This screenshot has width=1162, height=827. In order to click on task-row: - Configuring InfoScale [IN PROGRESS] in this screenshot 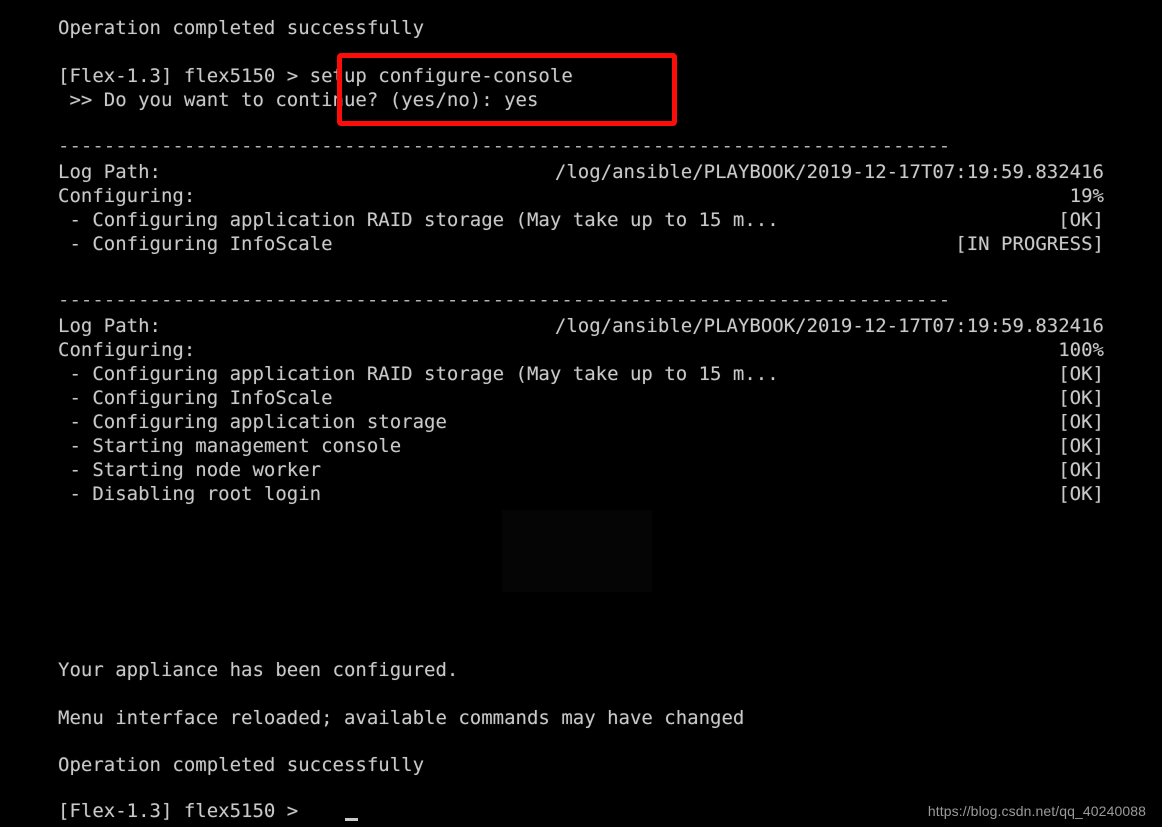, I will do `click(581, 244)`.